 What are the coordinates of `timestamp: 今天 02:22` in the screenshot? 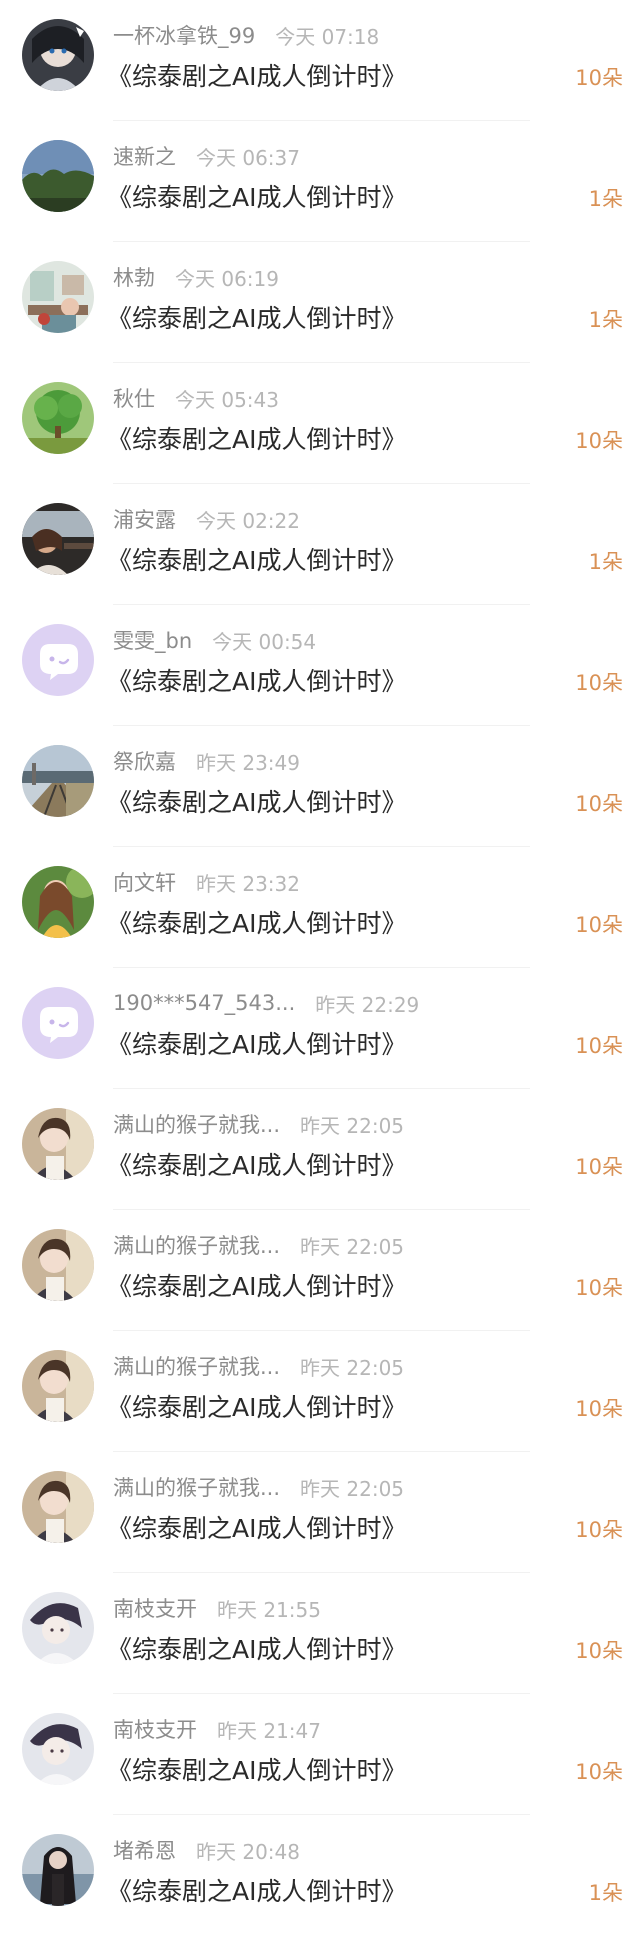 It's located at (248, 520).